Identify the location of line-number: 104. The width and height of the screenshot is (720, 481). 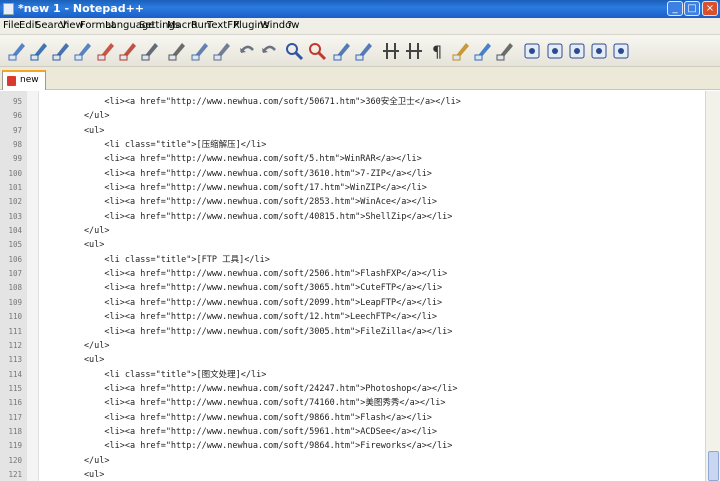
(15, 231).